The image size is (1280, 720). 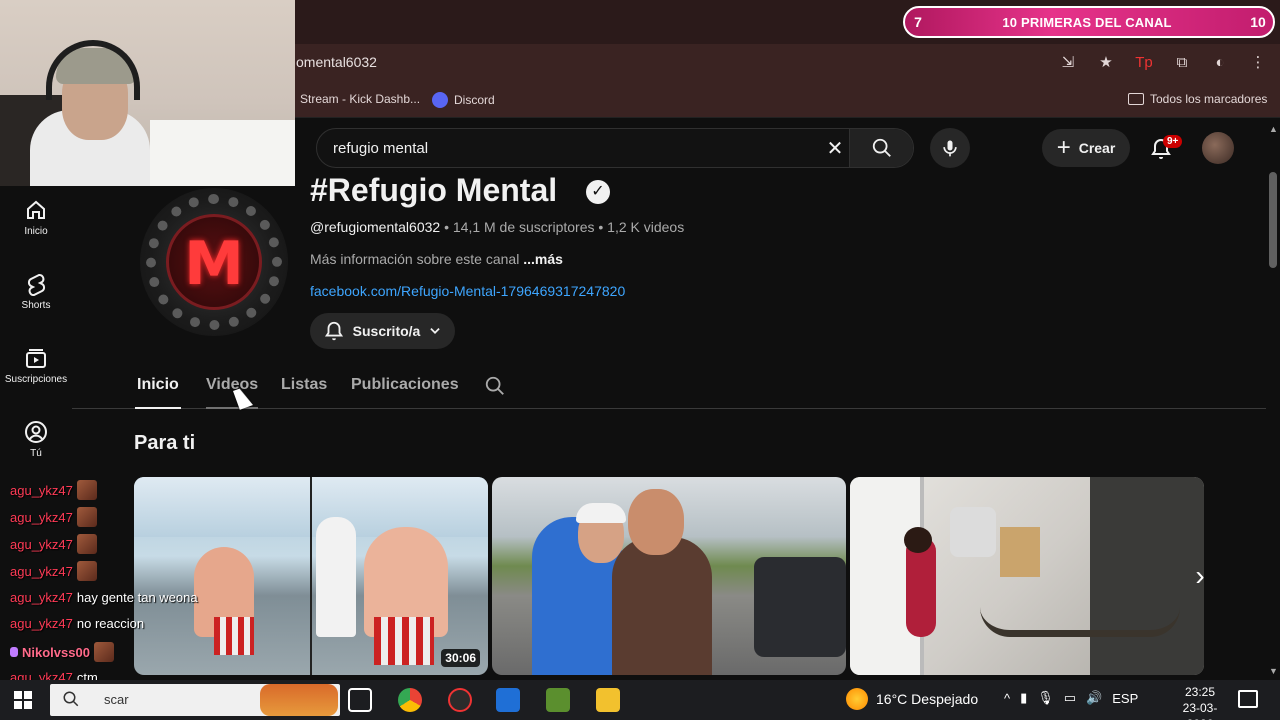 What do you see at coordinates (36, 291) in the screenshot?
I see `sidebar-item-shorts: Shorts` at bounding box center [36, 291].